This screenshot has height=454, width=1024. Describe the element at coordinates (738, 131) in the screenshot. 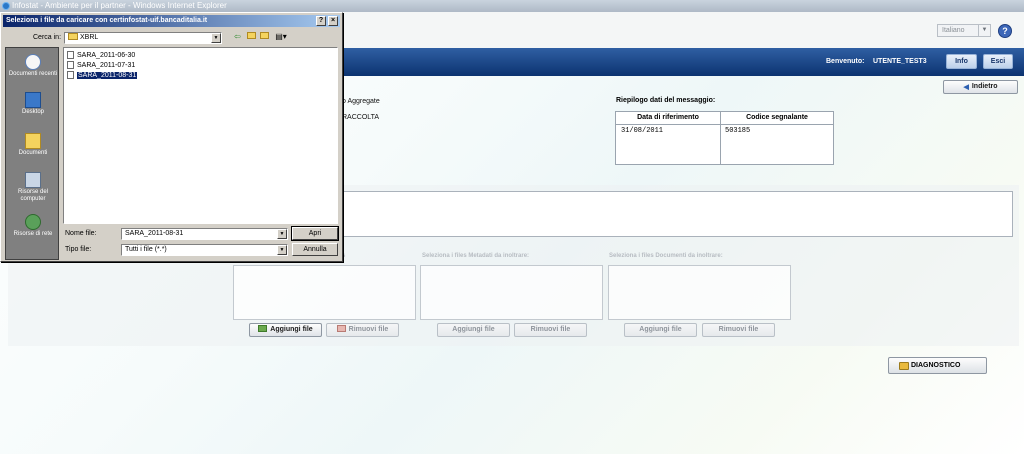

I see `summary-code-value: 503185` at that location.